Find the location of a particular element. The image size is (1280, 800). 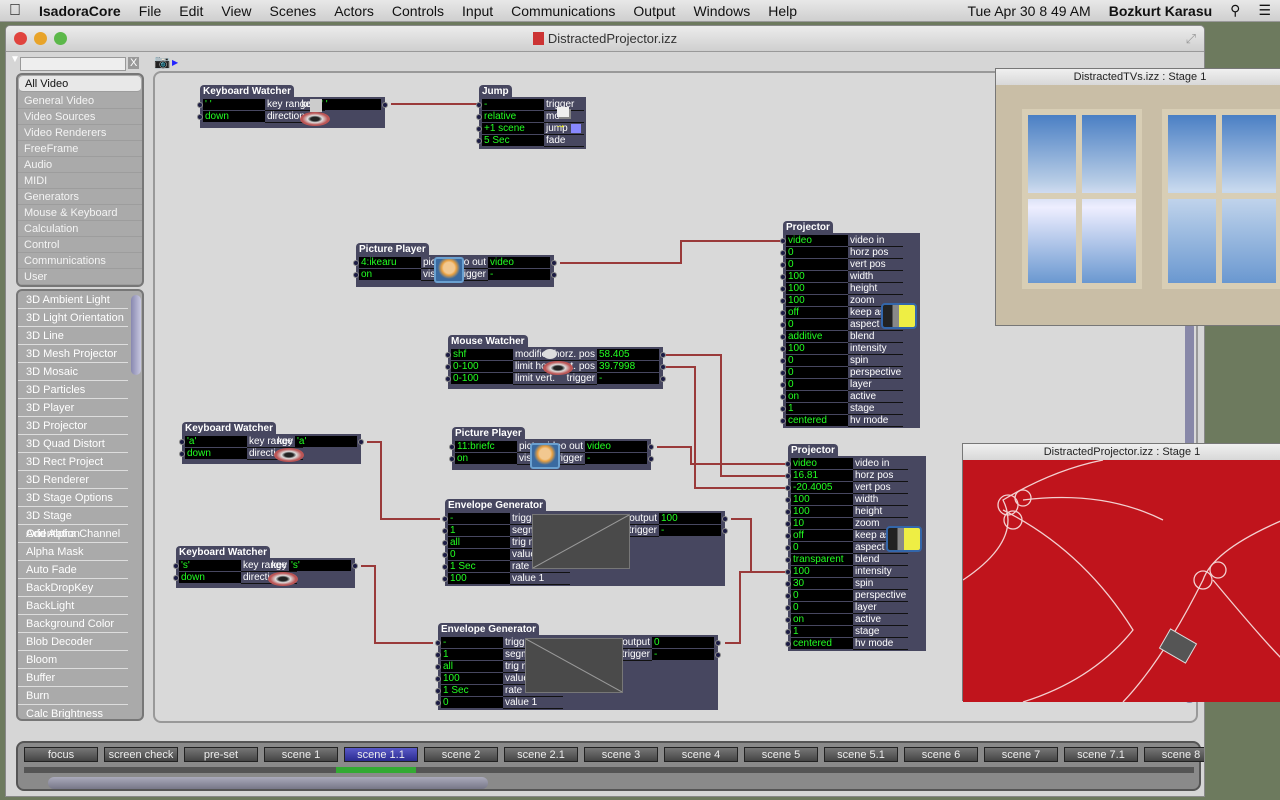

actor-title: Keyboard Watcher is located at coordinates (223, 552).